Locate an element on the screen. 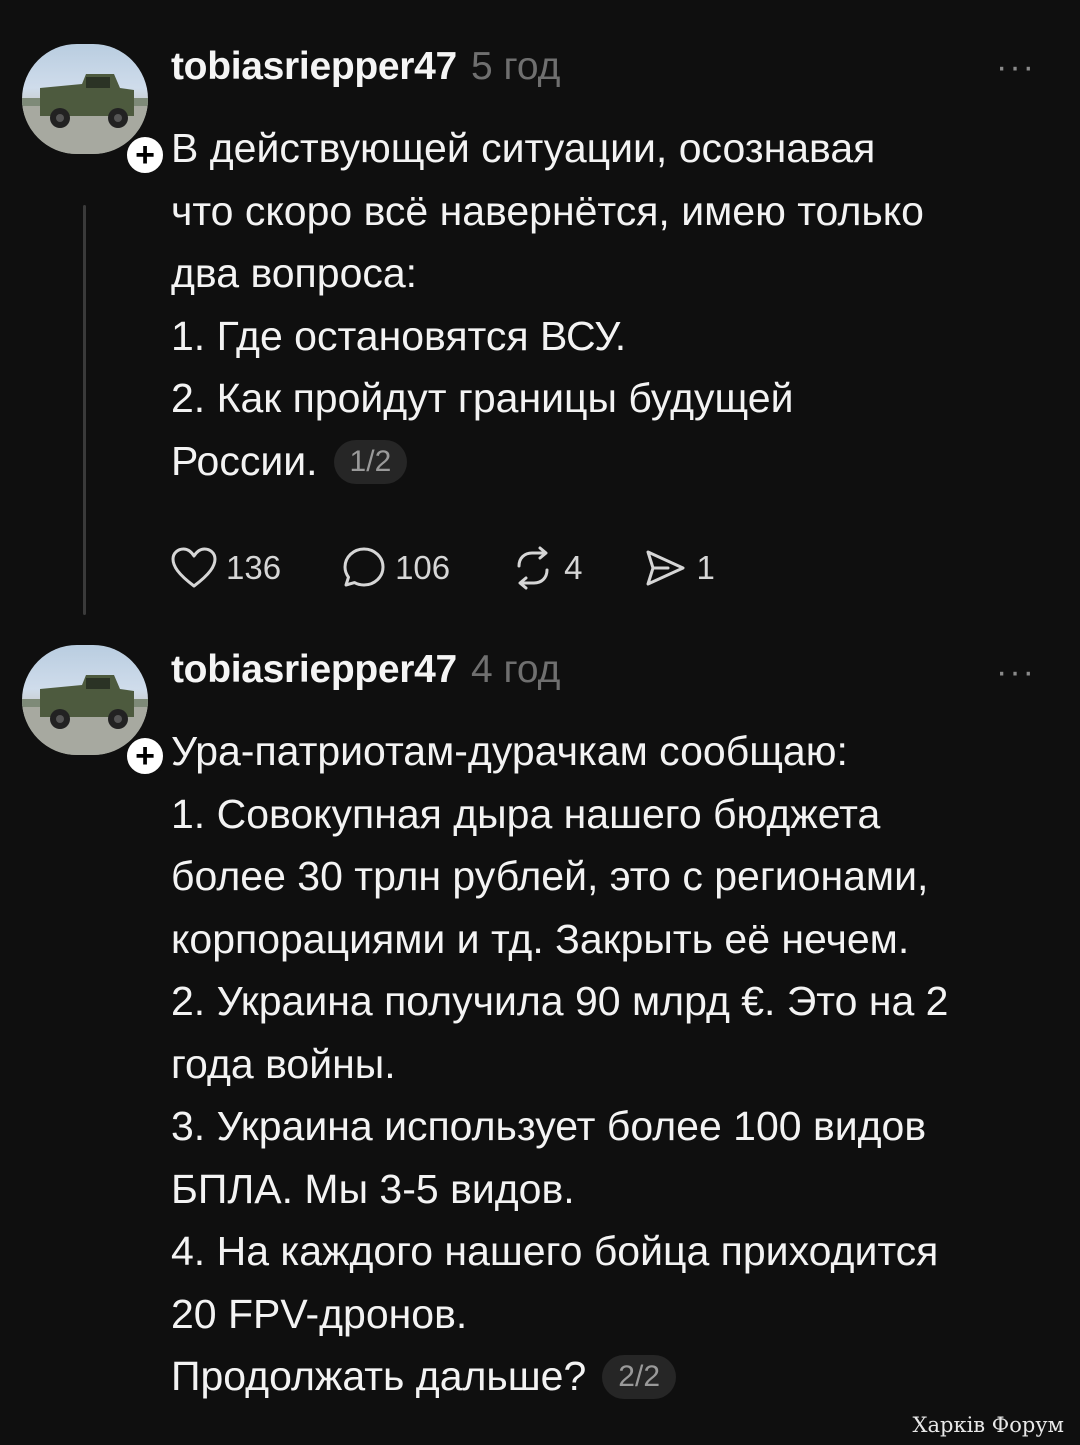  post-text-line: два вопроса: is located at coordinates (294, 273).